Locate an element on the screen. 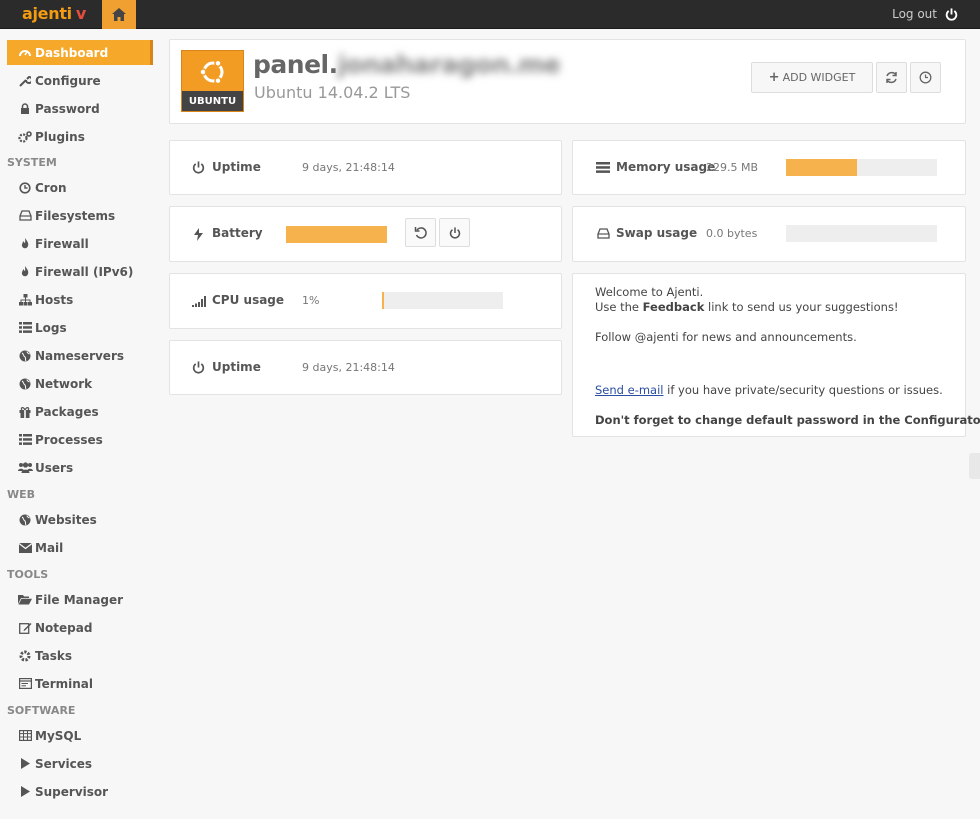  hdd-icon is located at coordinates (603, 233).